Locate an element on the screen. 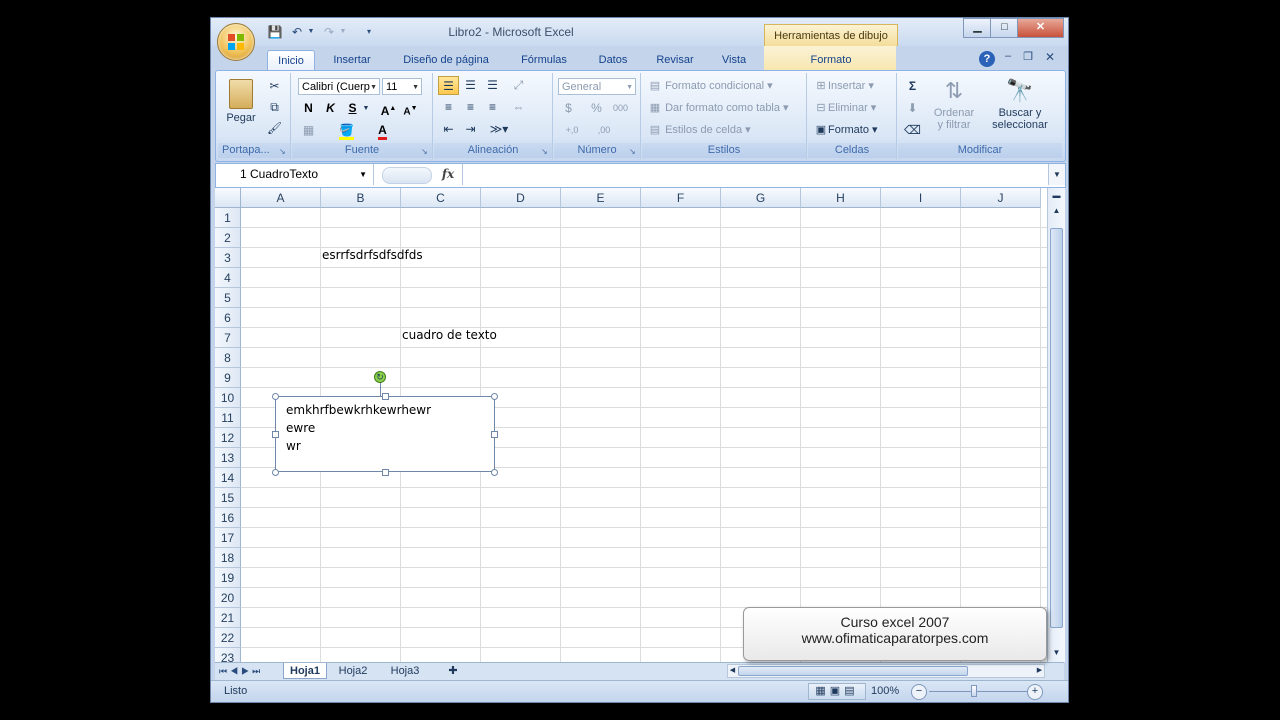  percent-icon: % is located at coordinates (596, 108).